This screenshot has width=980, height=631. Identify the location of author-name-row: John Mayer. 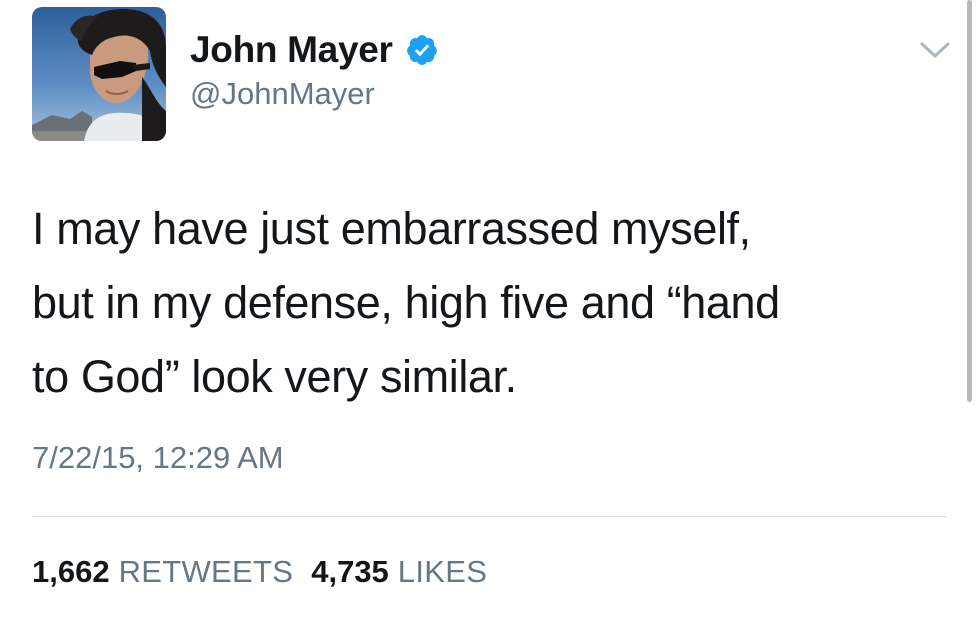
(314, 50).